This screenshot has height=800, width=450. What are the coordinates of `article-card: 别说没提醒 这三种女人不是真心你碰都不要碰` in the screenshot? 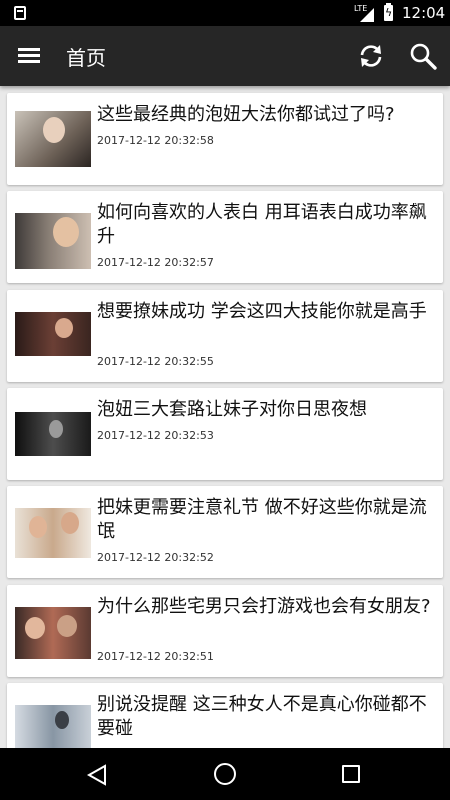 It's located at (225, 715).